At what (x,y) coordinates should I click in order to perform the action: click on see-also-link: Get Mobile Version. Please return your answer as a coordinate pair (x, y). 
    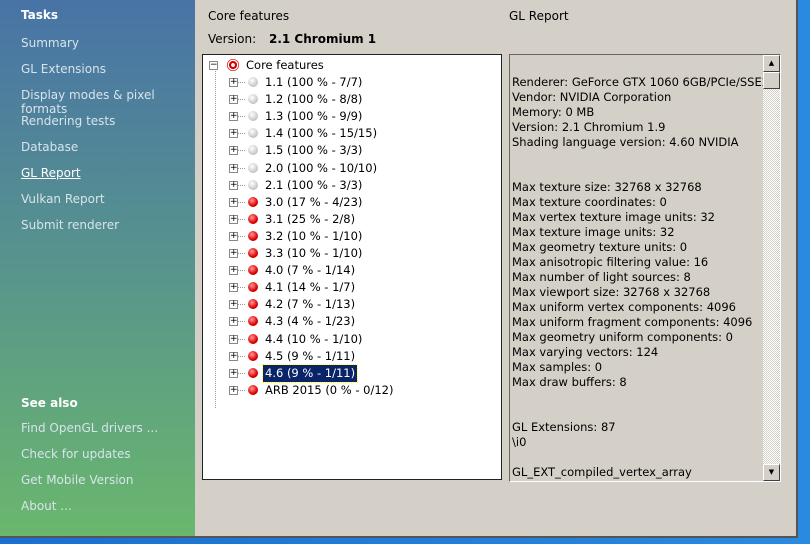
    Looking at the image, I should click on (77, 480).